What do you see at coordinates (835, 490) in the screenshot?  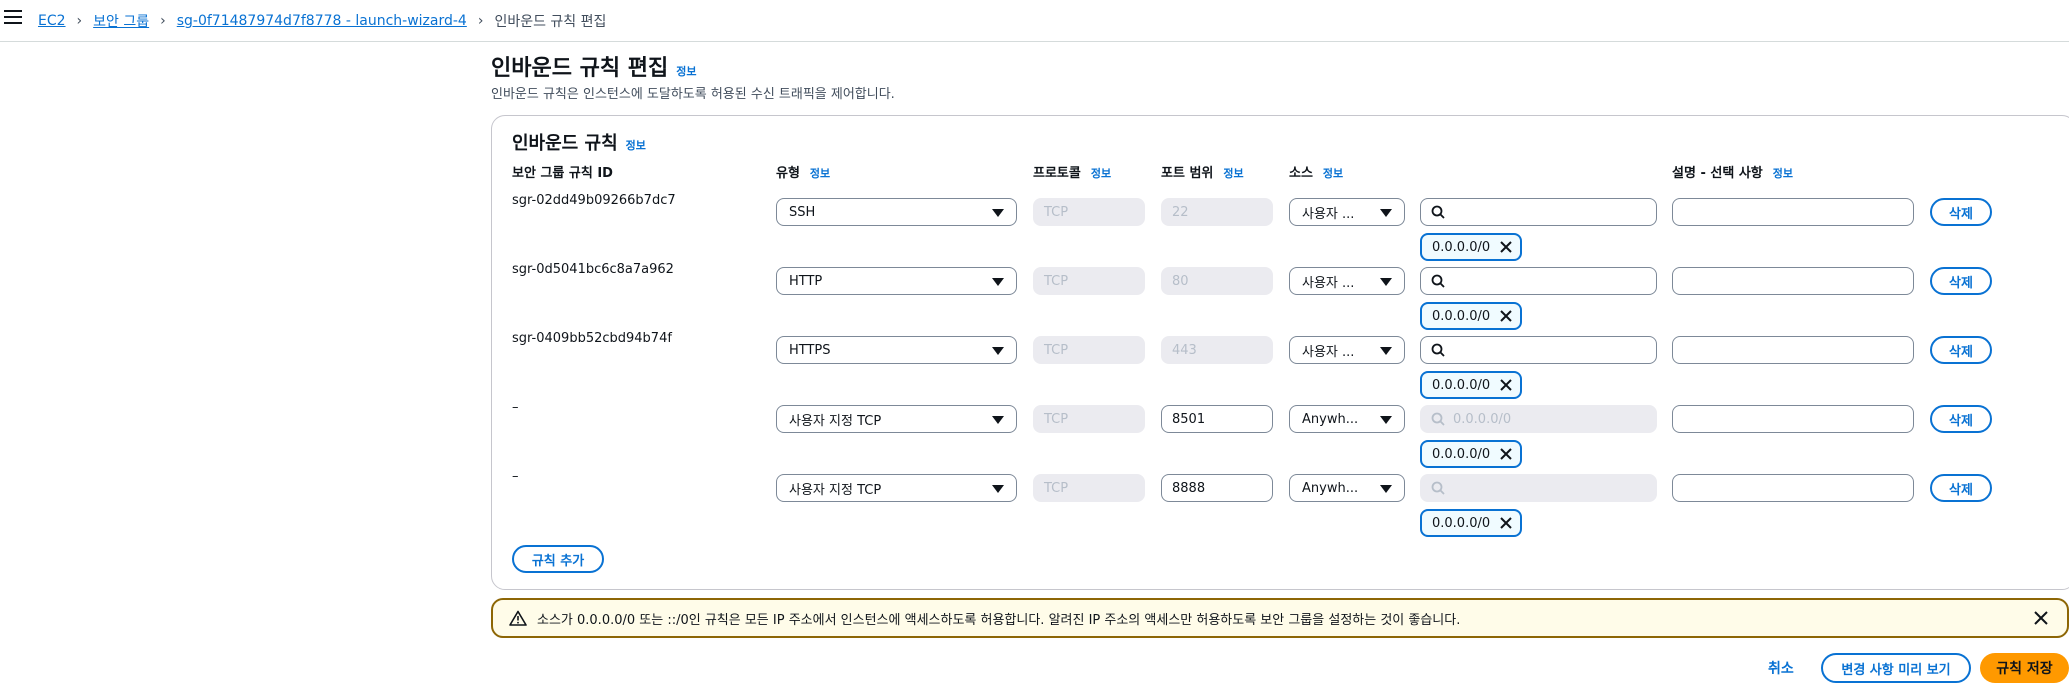 I see `type-select-value: 사용자 지정 TCP` at bounding box center [835, 490].